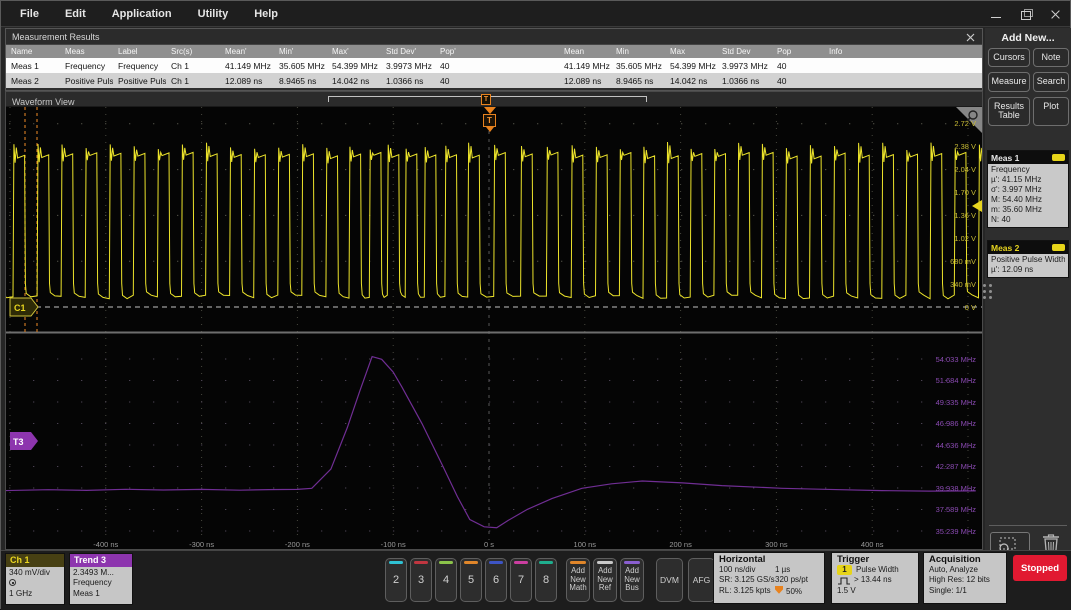 This screenshot has height=610, width=1071. I want to click on channel-7-button: 7, so click(521, 580).